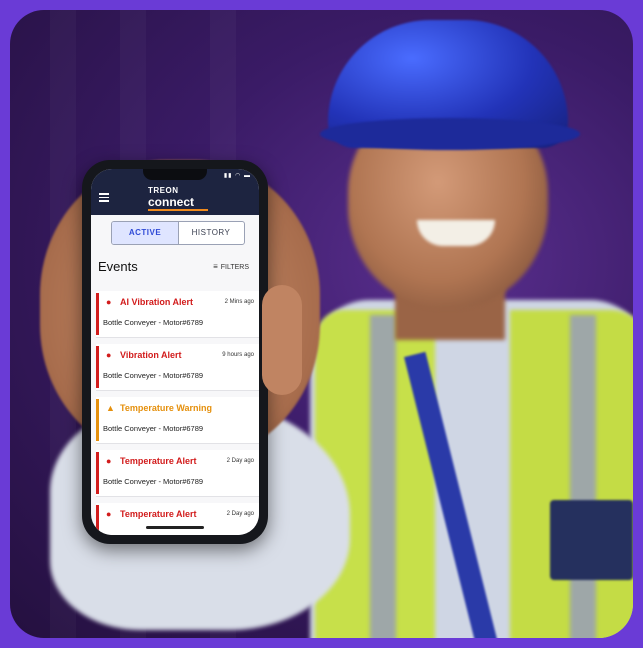  I want to click on tab-switcher: ACTIVE HISTORY, so click(178, 233).